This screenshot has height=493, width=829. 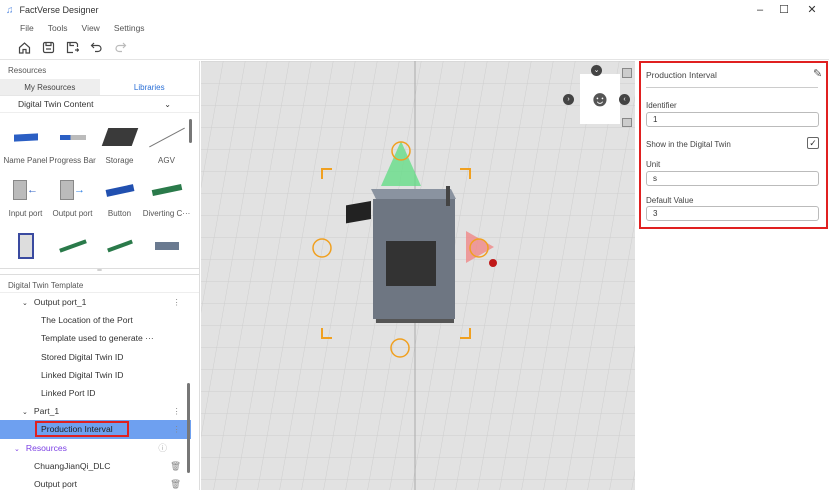 I want to click on edit-icon: ✎, so click(x=817, y=73).